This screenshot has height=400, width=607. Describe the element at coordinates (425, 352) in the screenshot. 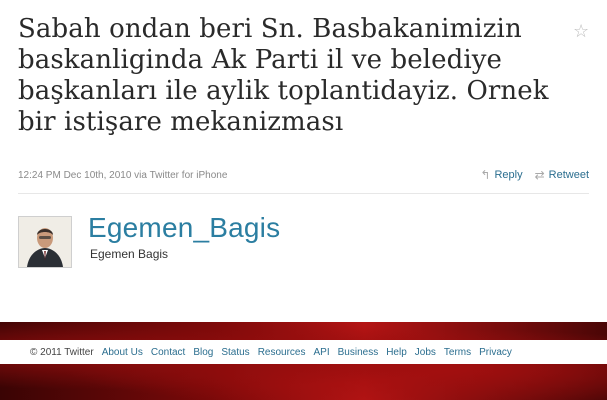

I see `footer-link-jobs: Jobs` at that location.